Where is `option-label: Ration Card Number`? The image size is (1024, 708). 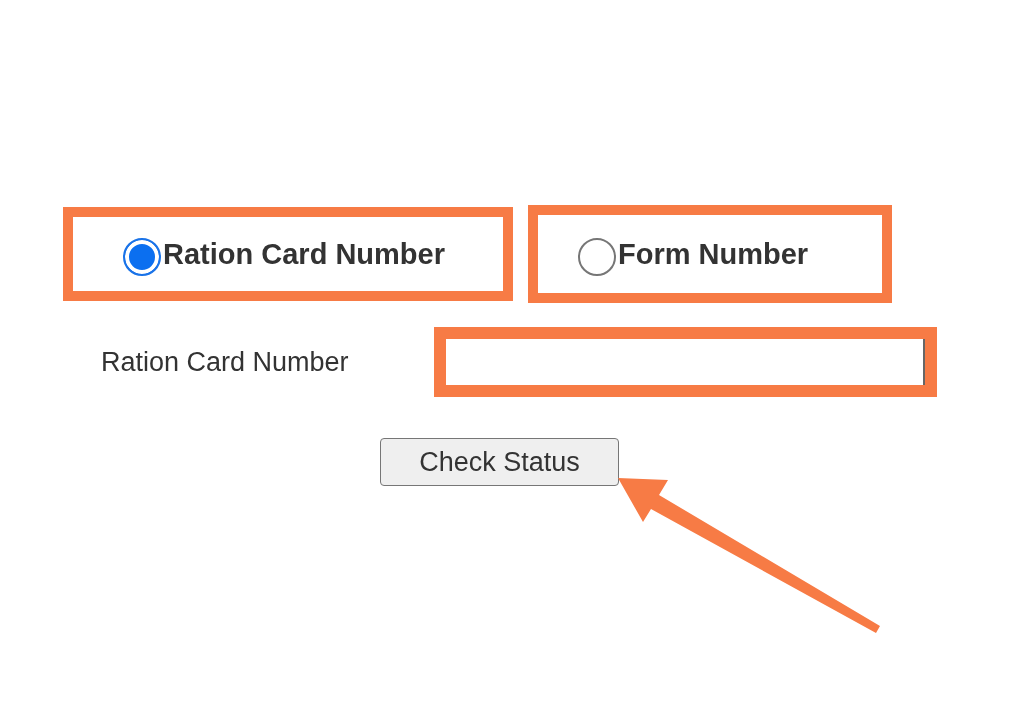 option-label: Ration Card Number is located at coordinates (304, 254).